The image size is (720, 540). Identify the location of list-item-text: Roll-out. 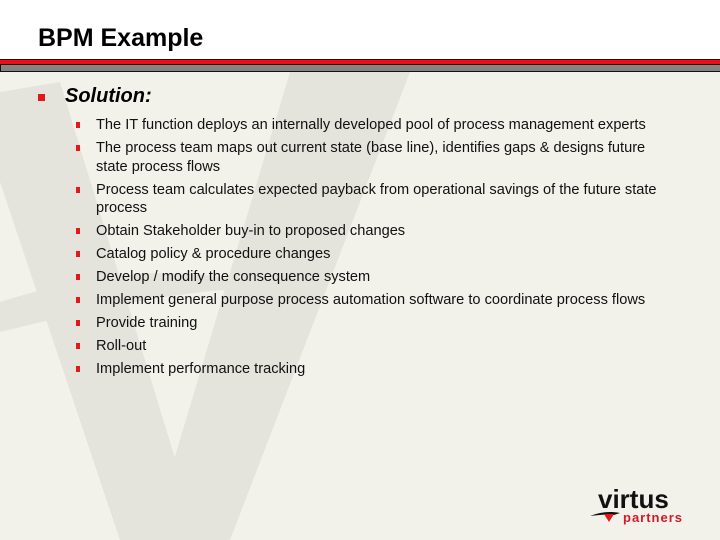
(121, 346).